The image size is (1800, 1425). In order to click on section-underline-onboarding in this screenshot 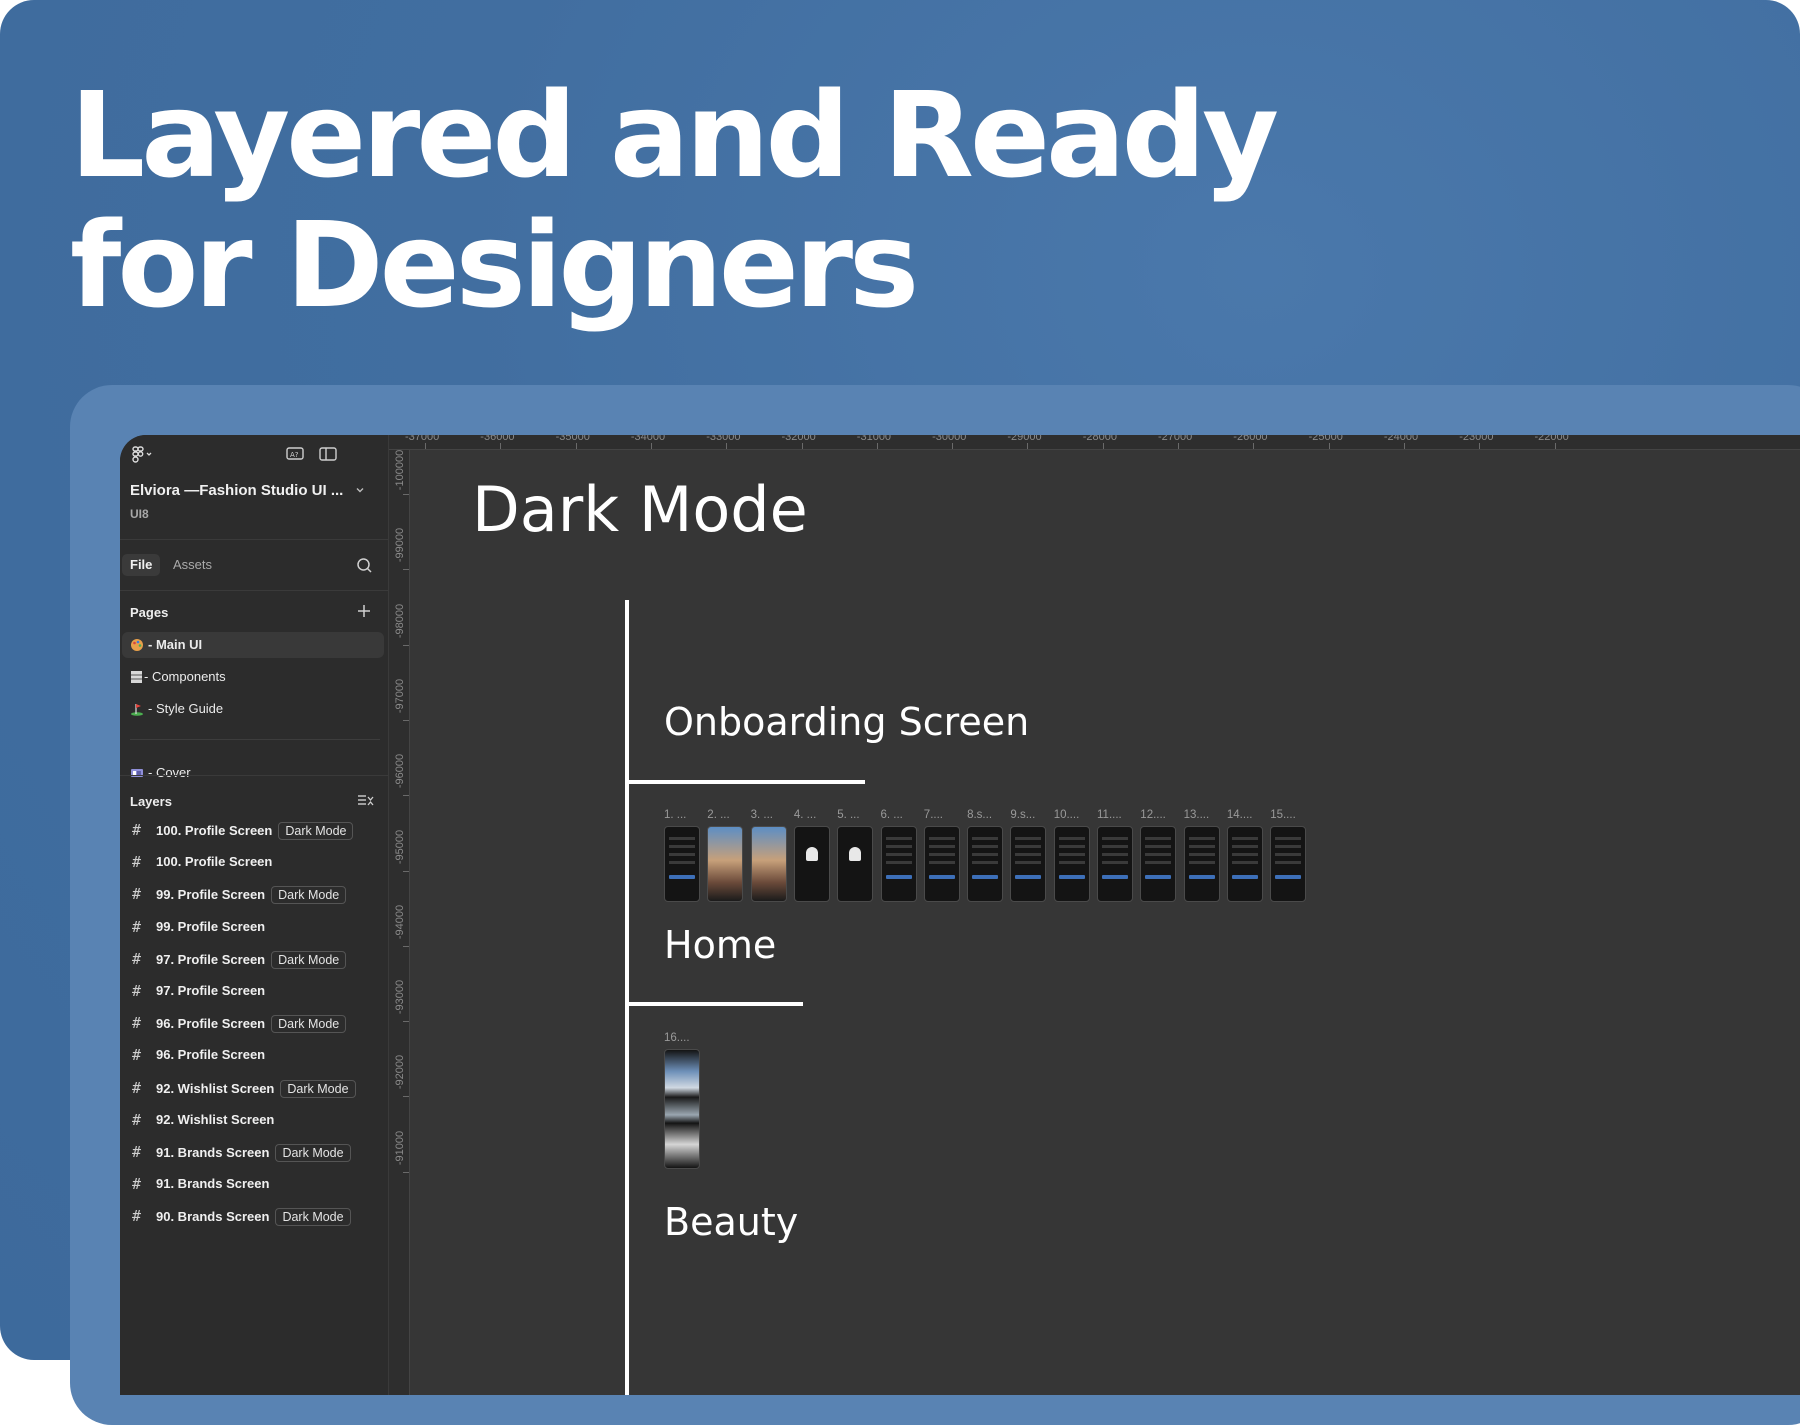, I will do `click(745, 782)`.